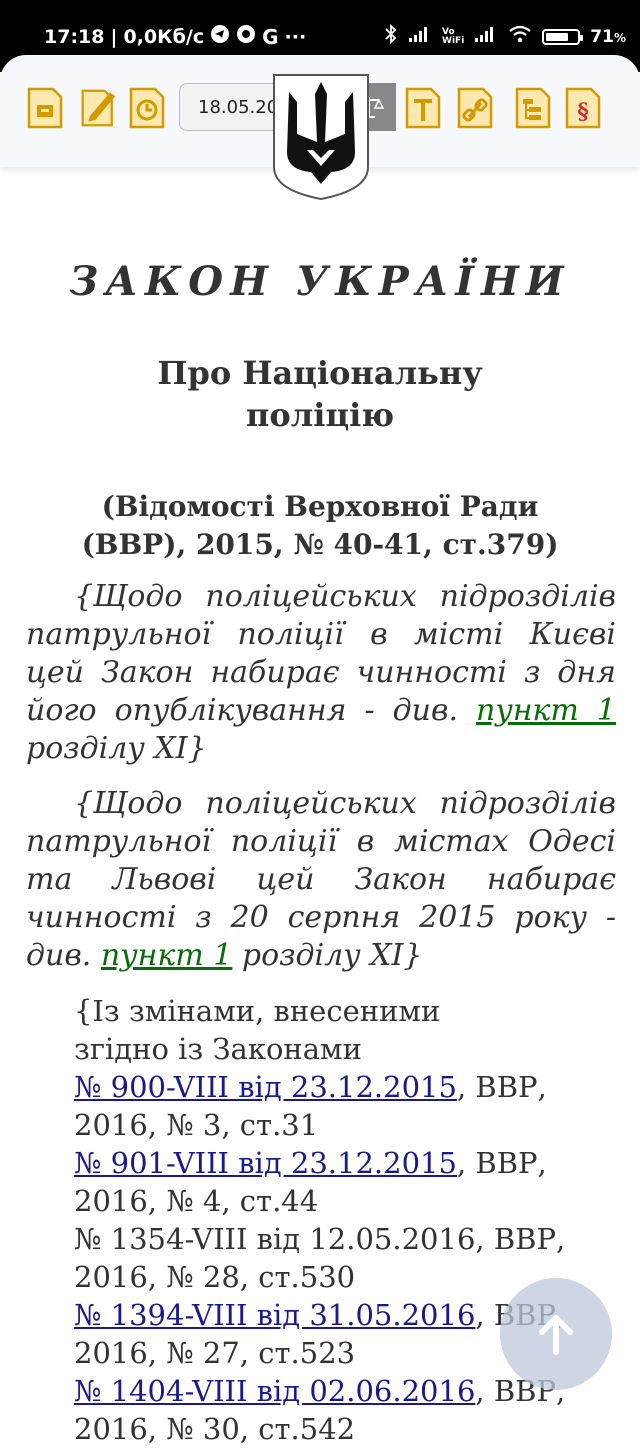 Image resolution: width=640 pixels, height=1448 pixels. I want to click on link-icon, so click(475, 108).